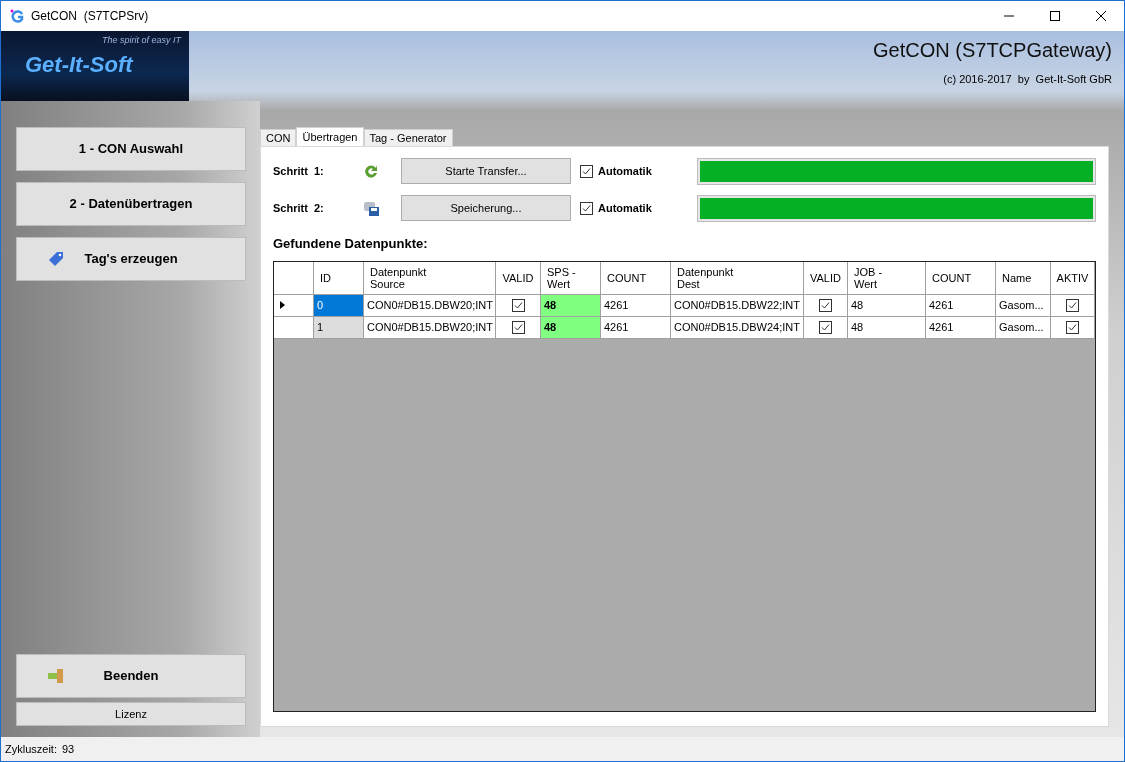 This screenshot has width=1125, height=762. Describe the element at coordinates (131, 149) in the screenshot. I see `nav-button: 1 - CON Auswahl` at that location.